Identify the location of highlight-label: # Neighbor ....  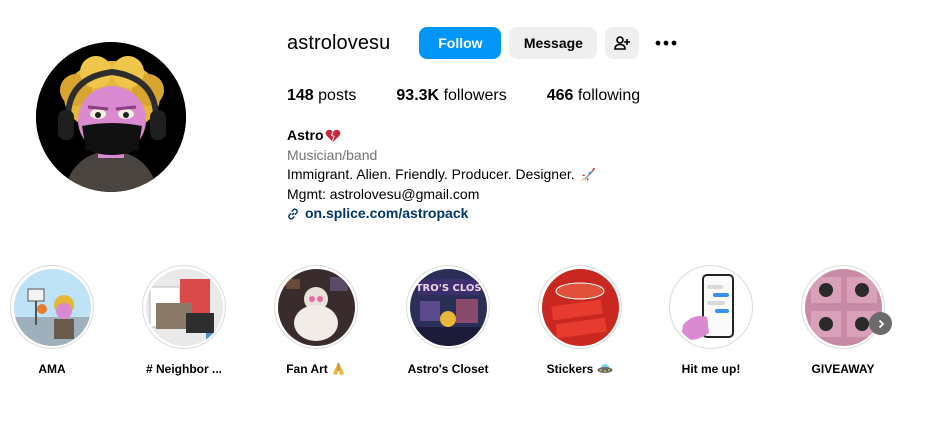
(183, 369).